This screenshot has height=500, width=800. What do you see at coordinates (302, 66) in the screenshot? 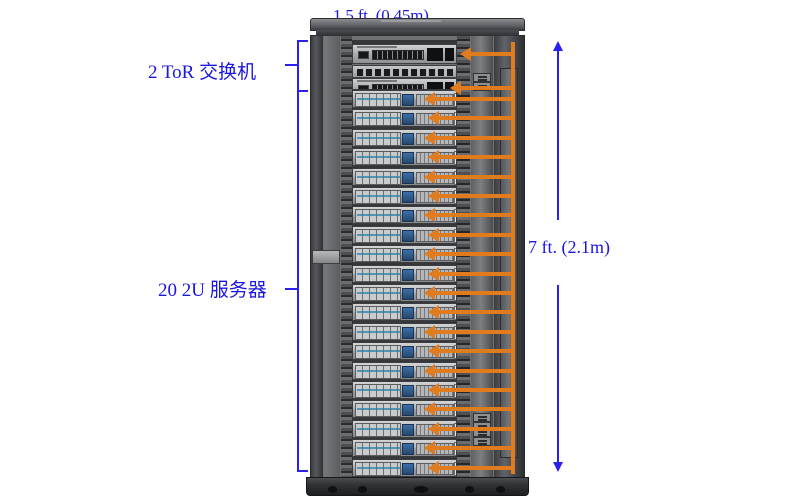
I see `tor-switch-bracket` at bounding box center [302, 66].